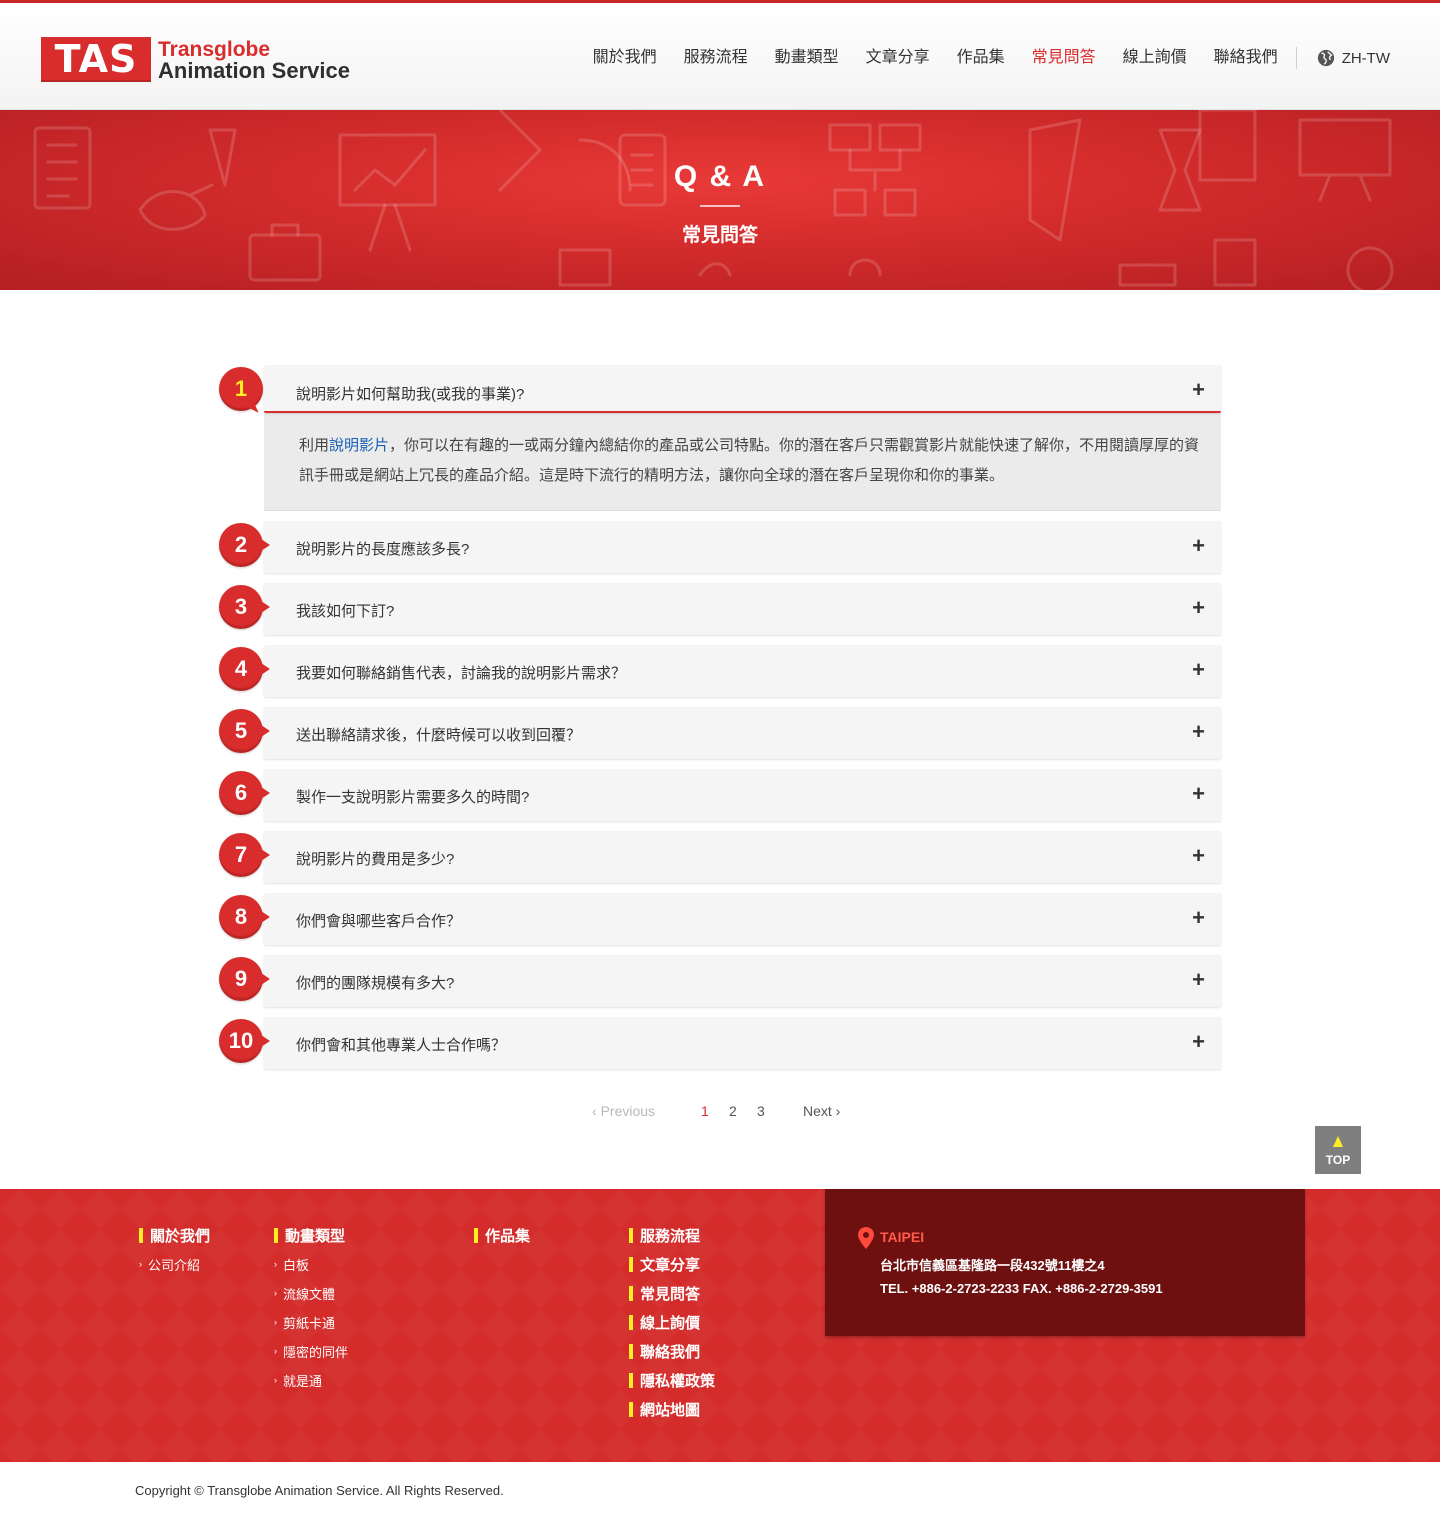 This screenshot has width=1440, height=1518. Describe the element at coordinates (316, 1352) in the screenshot. I see `footer-link-label: 隱密的同伴` at that location.